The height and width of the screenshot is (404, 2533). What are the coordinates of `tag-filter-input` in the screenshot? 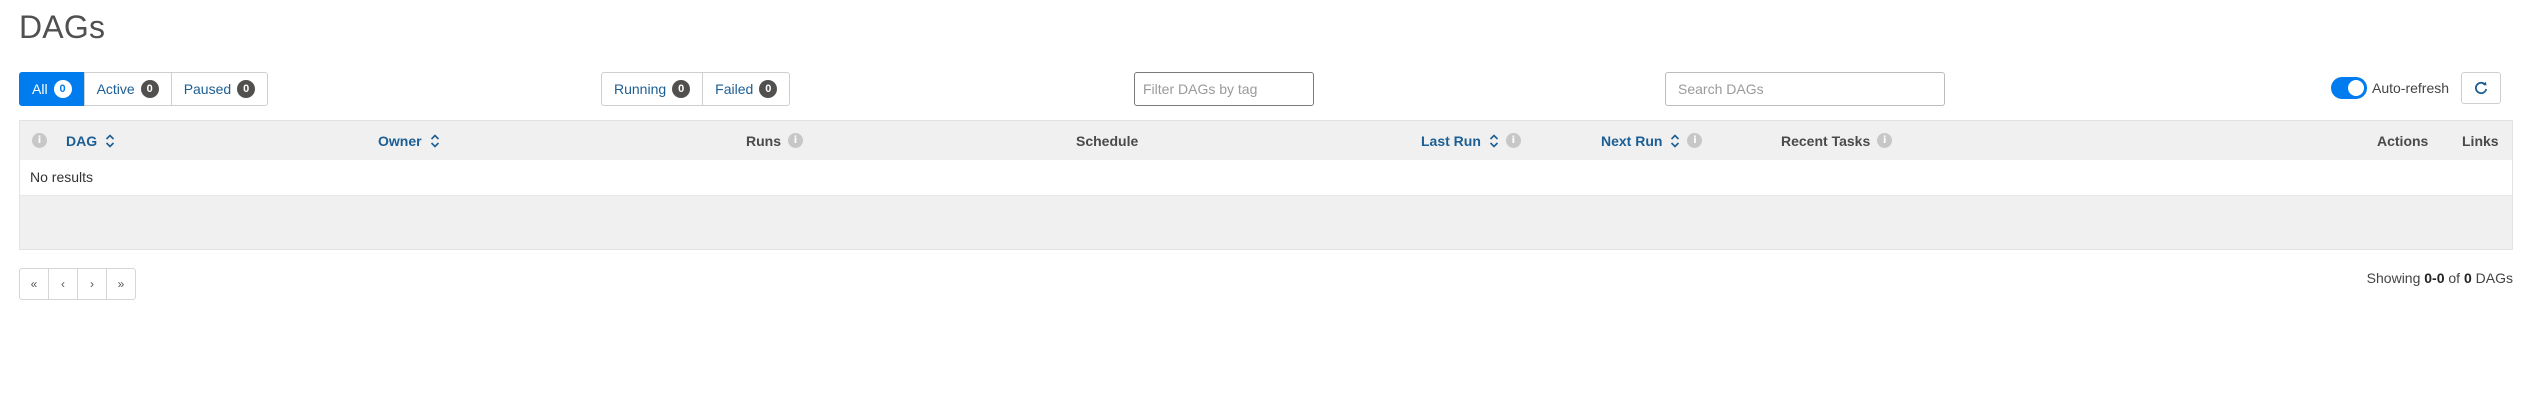 It's located at (1224, 89).